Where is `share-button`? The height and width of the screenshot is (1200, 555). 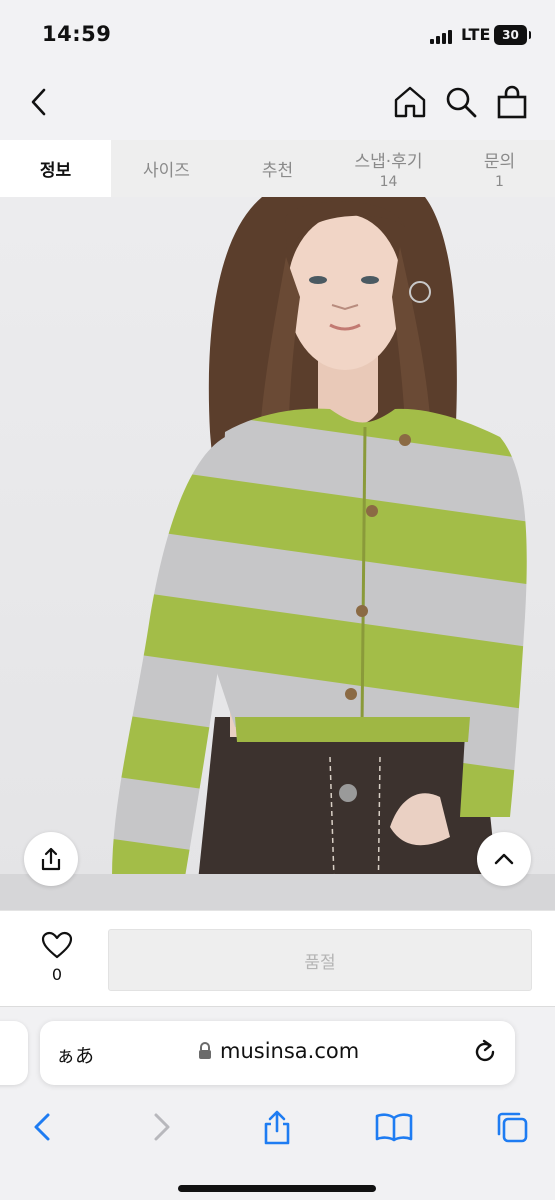 share-button is located at coordinates (51, 859).